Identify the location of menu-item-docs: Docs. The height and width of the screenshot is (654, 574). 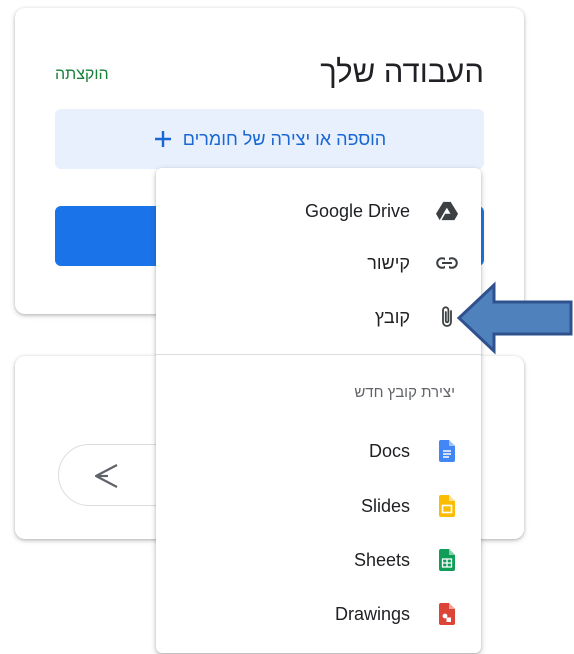
(318, 451).